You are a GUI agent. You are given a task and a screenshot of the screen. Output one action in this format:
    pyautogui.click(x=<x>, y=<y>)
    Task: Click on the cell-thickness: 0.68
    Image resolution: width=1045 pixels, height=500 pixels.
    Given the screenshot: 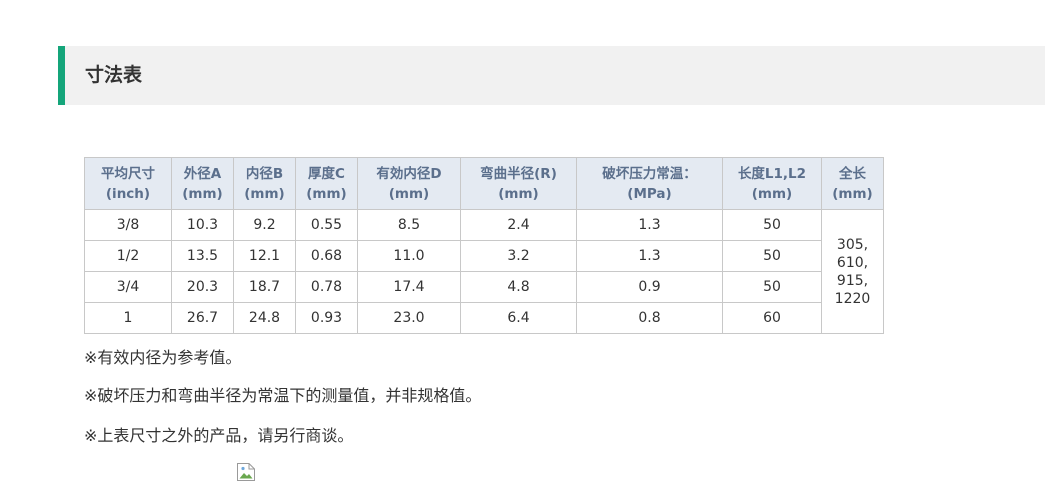 What is the action you would take?
    pyautogui.click(x=326, y=256)
    